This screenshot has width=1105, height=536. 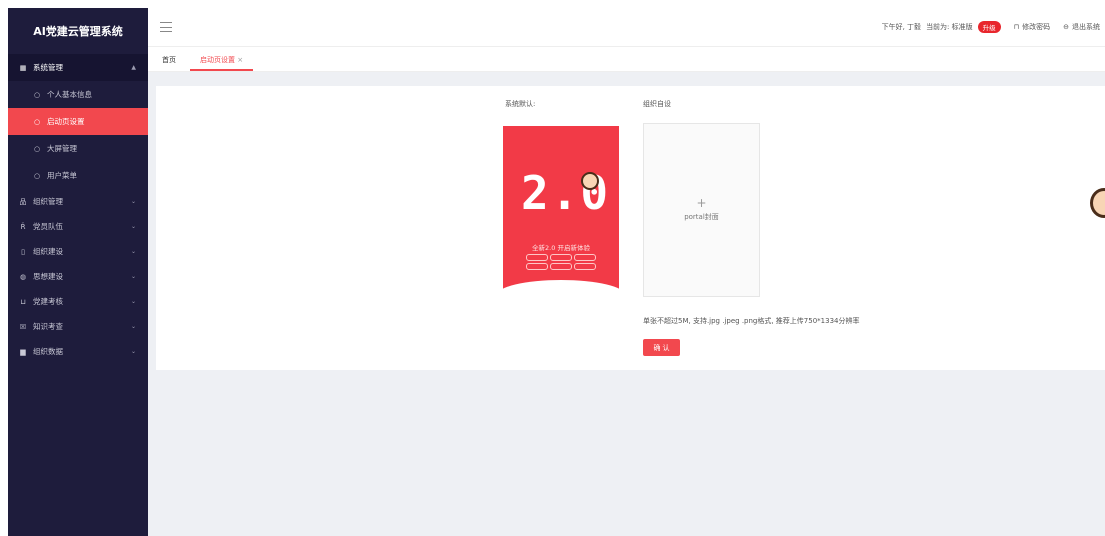 I want to click on data-icon: ▆, so click(x=23, y=351).